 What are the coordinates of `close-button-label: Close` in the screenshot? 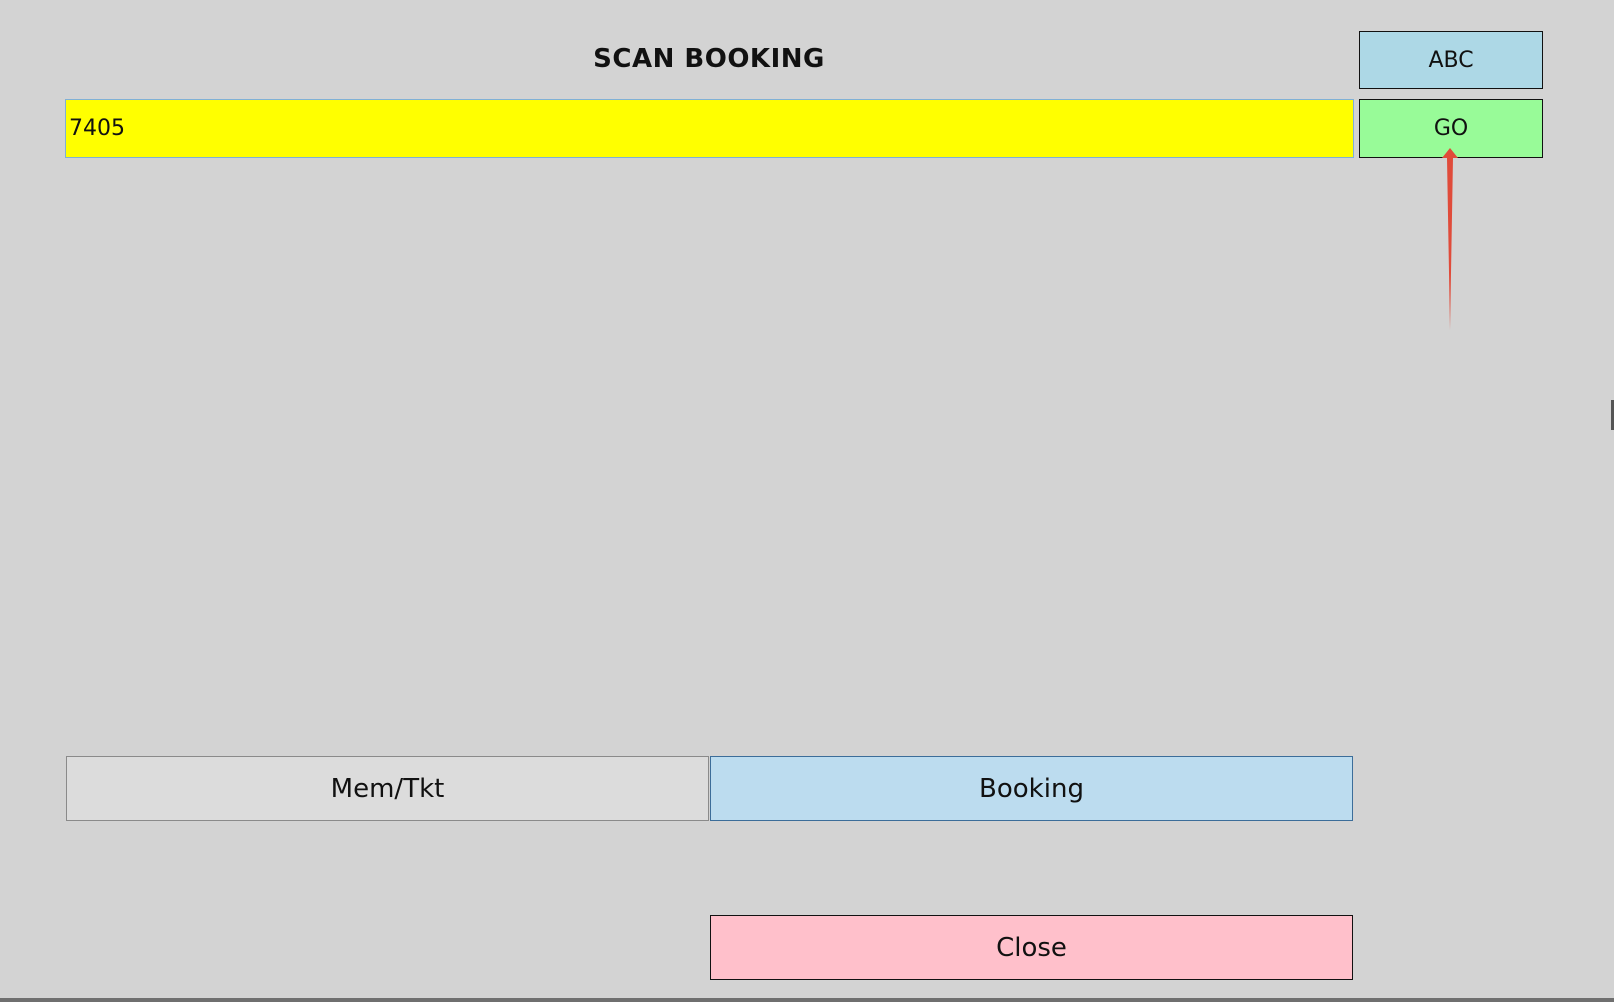 It's located at (1031, 947).